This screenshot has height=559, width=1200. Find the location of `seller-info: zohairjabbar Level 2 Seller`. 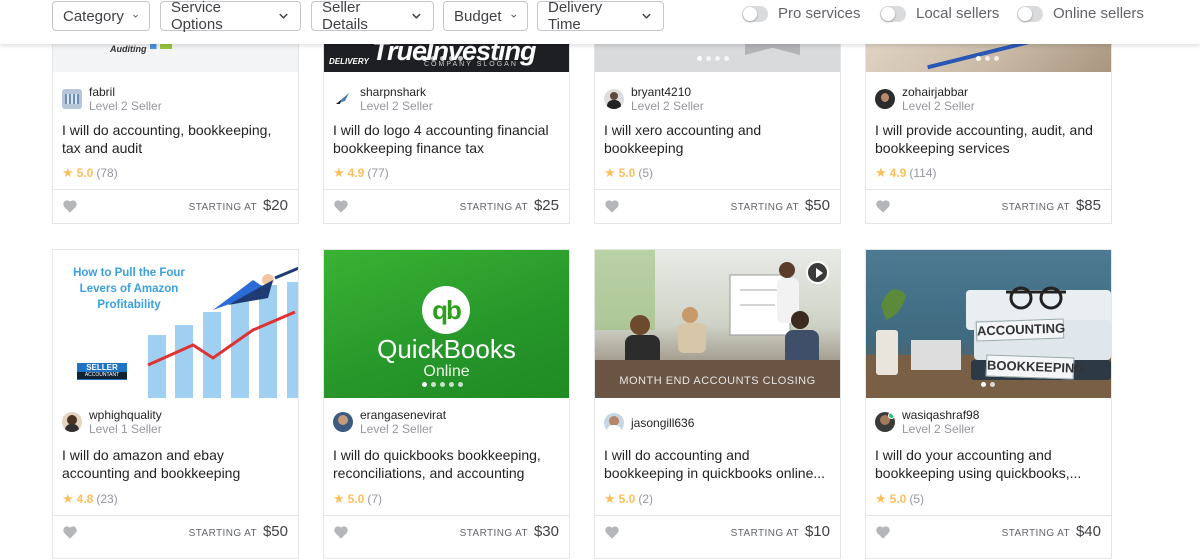

seller-info: zohairjabbar Level 2 Seller is located at coordinates (925, 99).